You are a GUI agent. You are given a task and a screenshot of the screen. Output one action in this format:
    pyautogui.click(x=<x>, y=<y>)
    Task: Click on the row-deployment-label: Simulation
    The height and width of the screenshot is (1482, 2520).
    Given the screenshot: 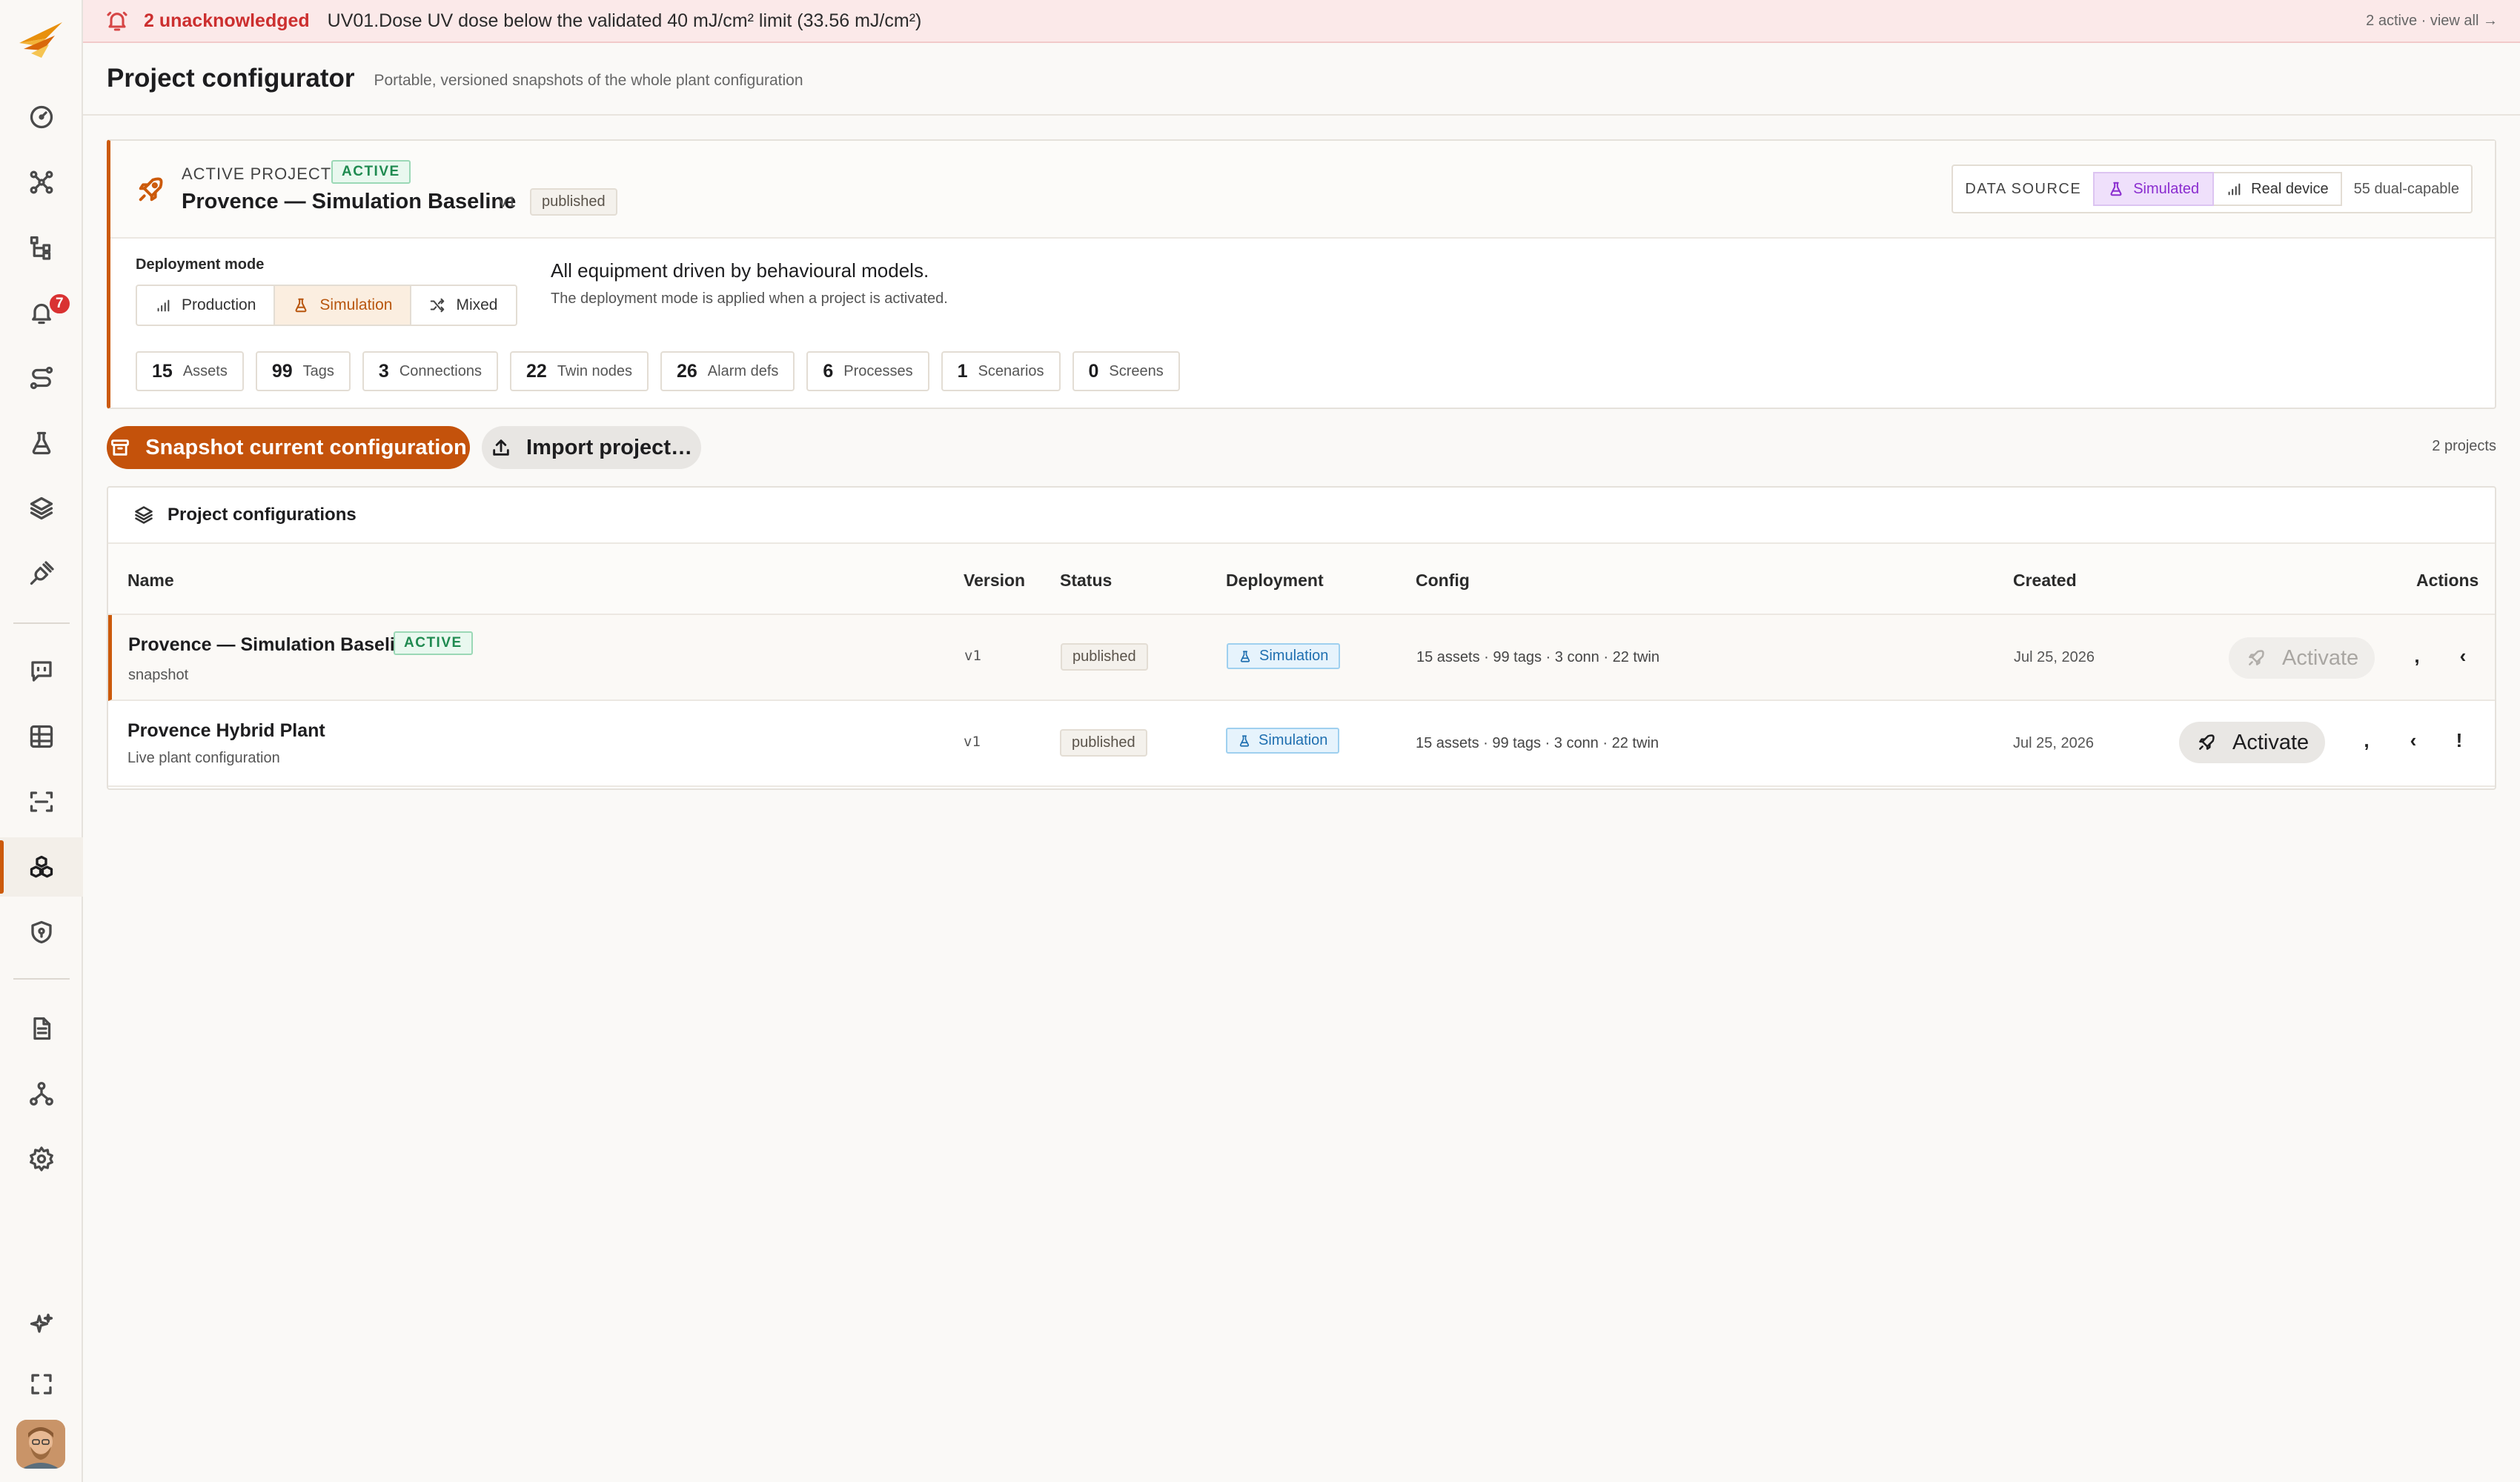 What is the action you would take?
    pyautogui.click(x=1293, y=740)
    